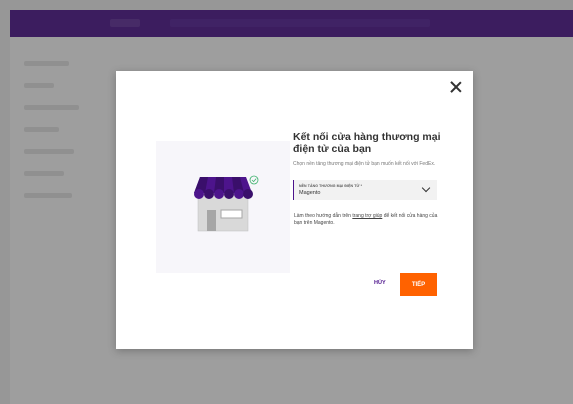 The image size is (573, 404). I want to click on help-text-prefix: Làm theo hướng dẫn trên, so click(323, 216).